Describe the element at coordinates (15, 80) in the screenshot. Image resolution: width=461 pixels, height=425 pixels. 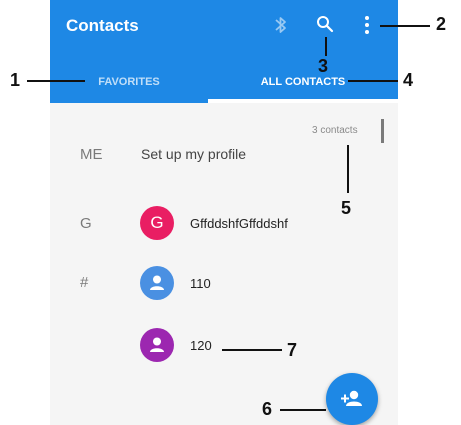
I see `callout-number: 1` at that location.